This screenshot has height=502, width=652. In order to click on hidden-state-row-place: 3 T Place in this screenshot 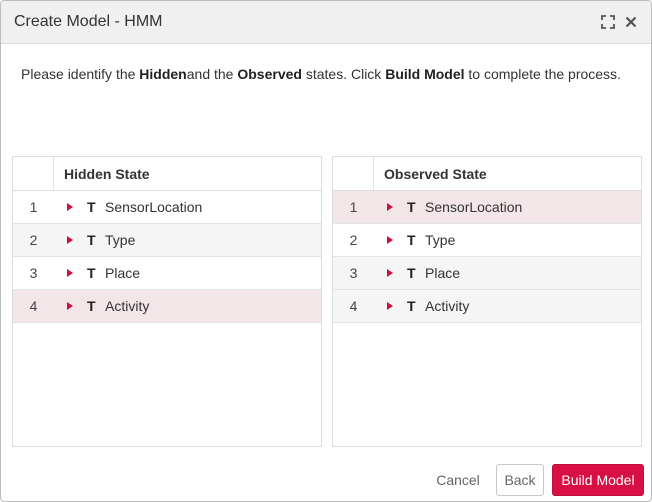, I will do `click(167, 273)`.